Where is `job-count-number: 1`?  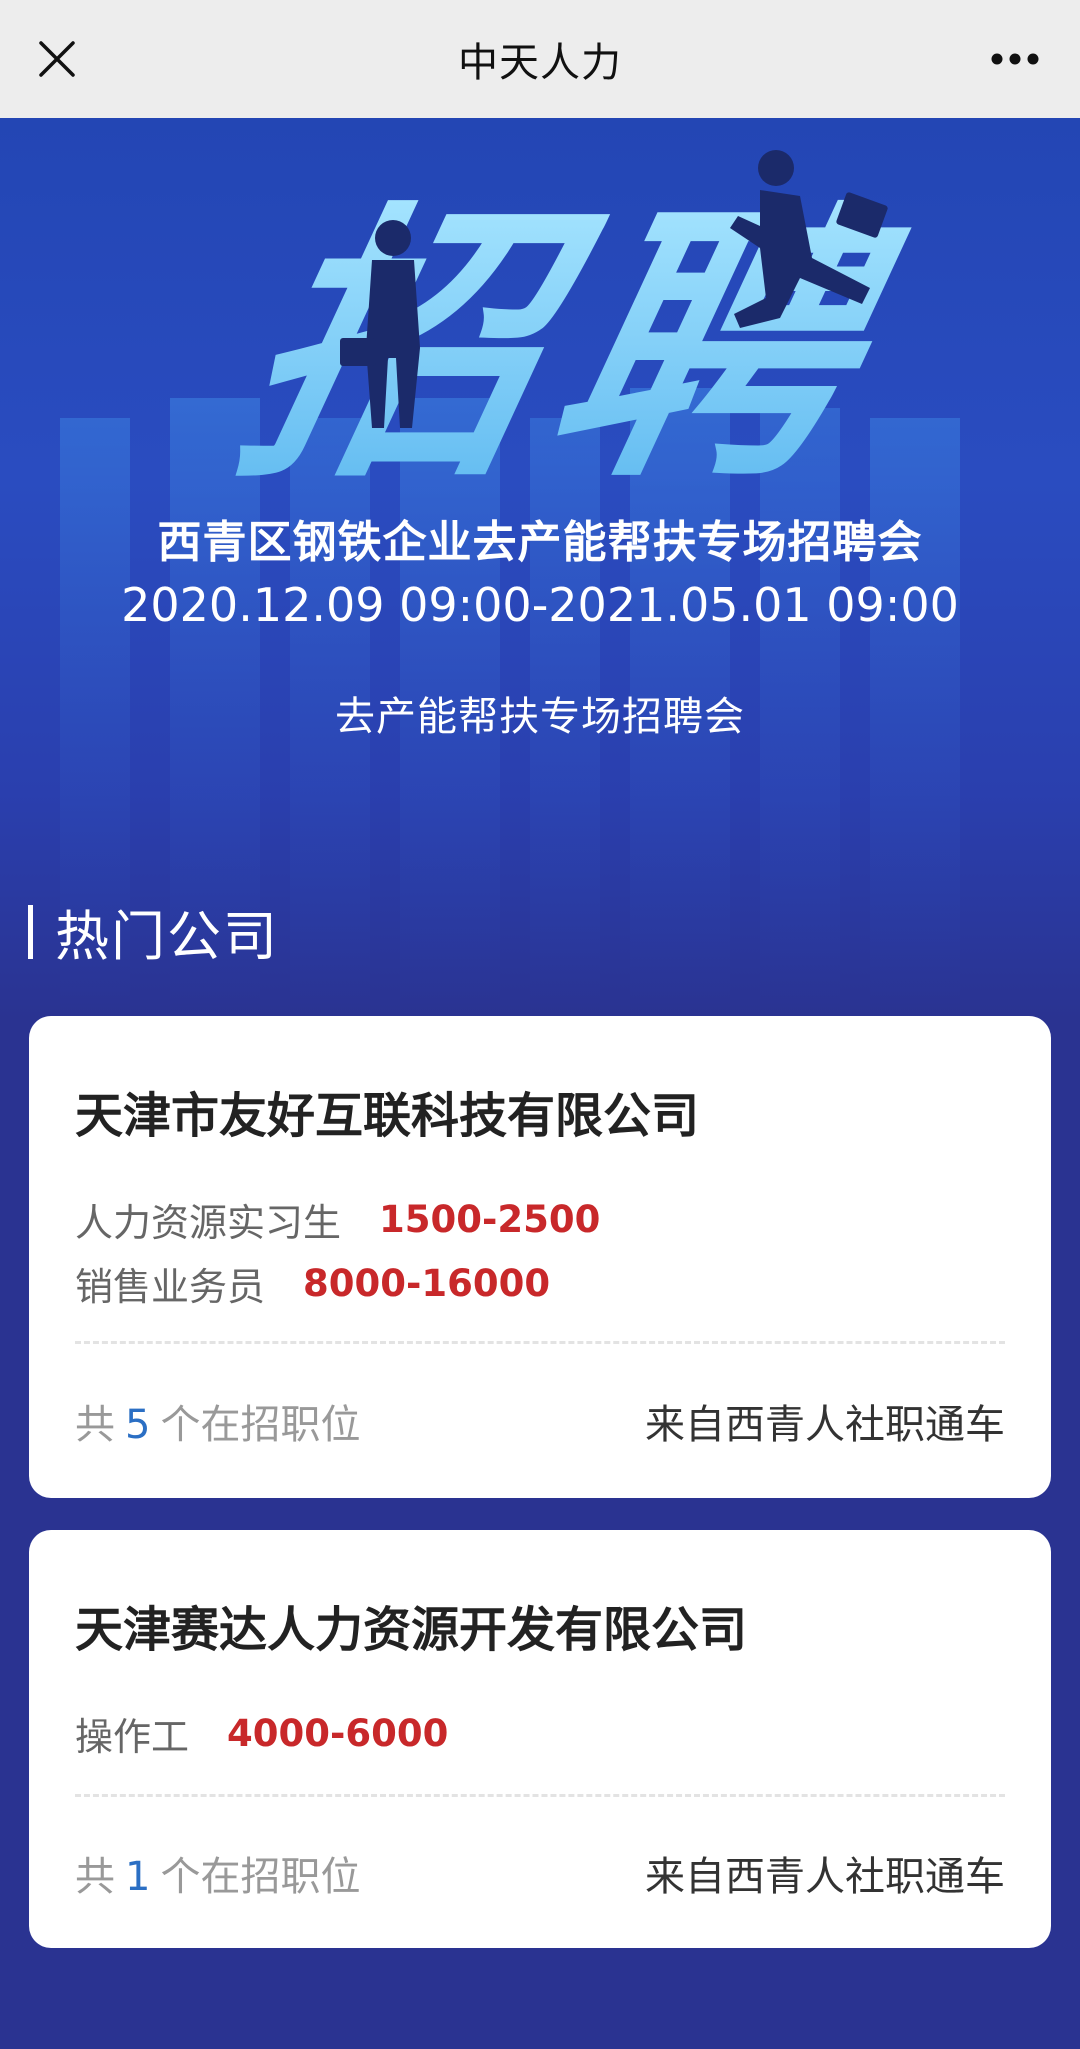 job-count-number: 1 is located at coordinates (138, 1877).